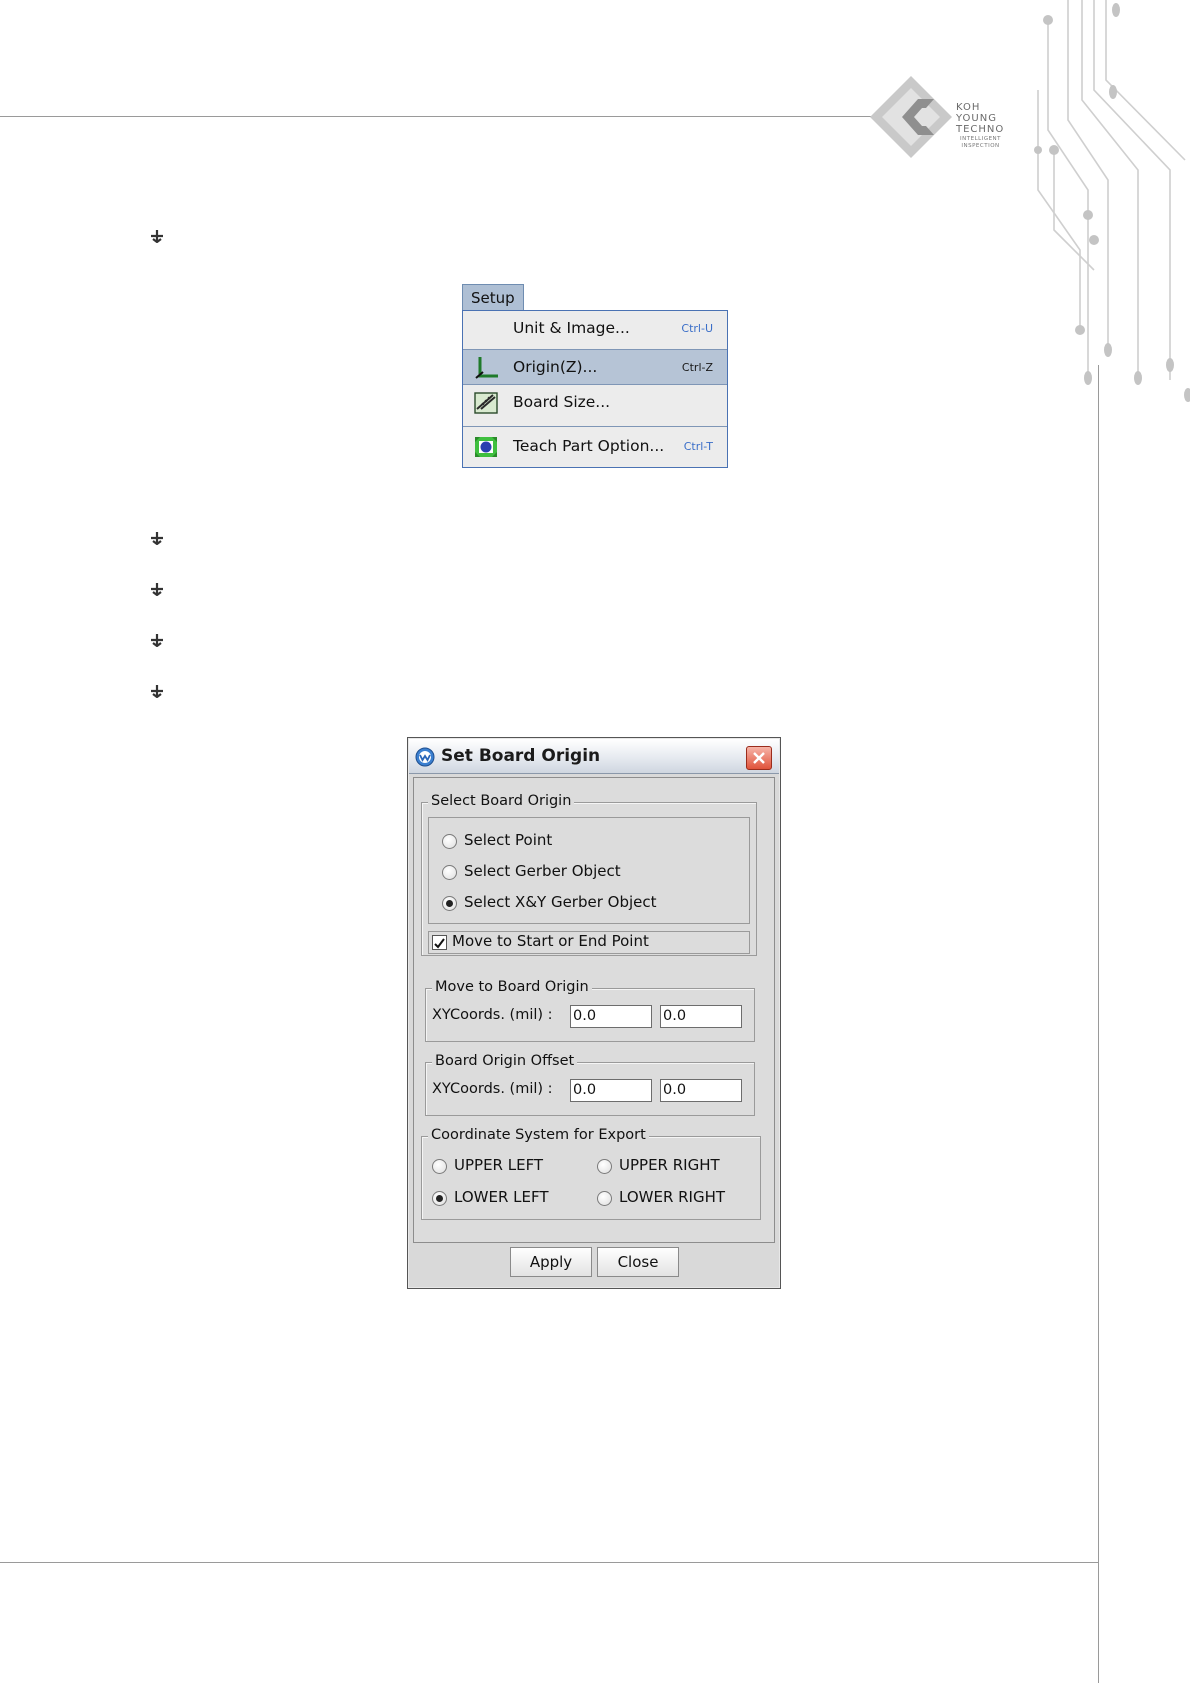 Image resolution: width=1190 pixels, height=1683 pixels. Describe the element at coordinates (981, 142) in the screenshot. I see `logo-tagline: INTELLIGENT INSPECTION` at that location.